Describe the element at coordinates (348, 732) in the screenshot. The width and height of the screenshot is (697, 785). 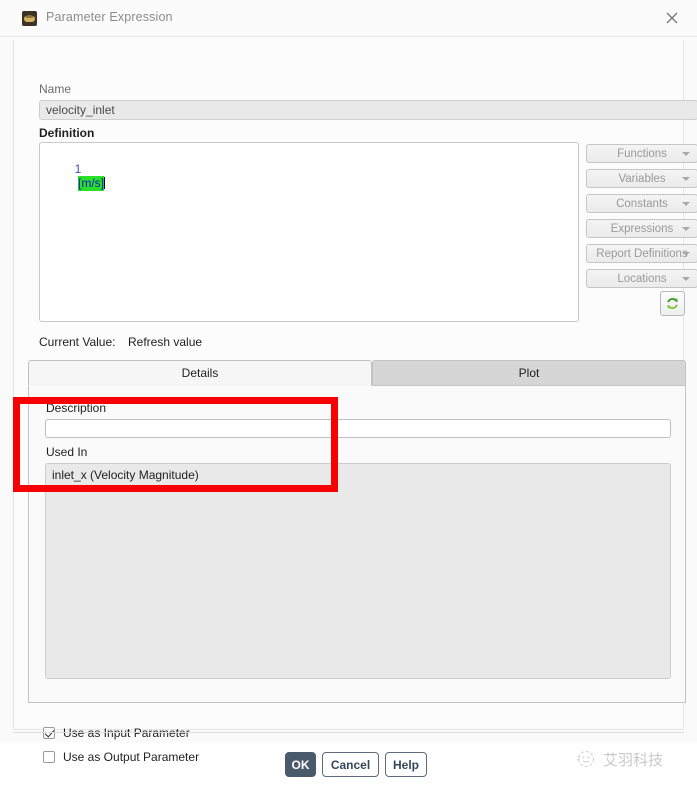
I see `footer-divider` at that location.